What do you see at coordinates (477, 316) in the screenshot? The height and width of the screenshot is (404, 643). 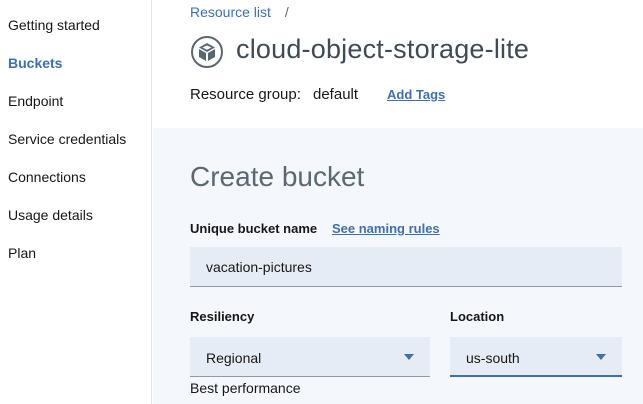 I see `location-label: Location` at bounding box center [477, 316].